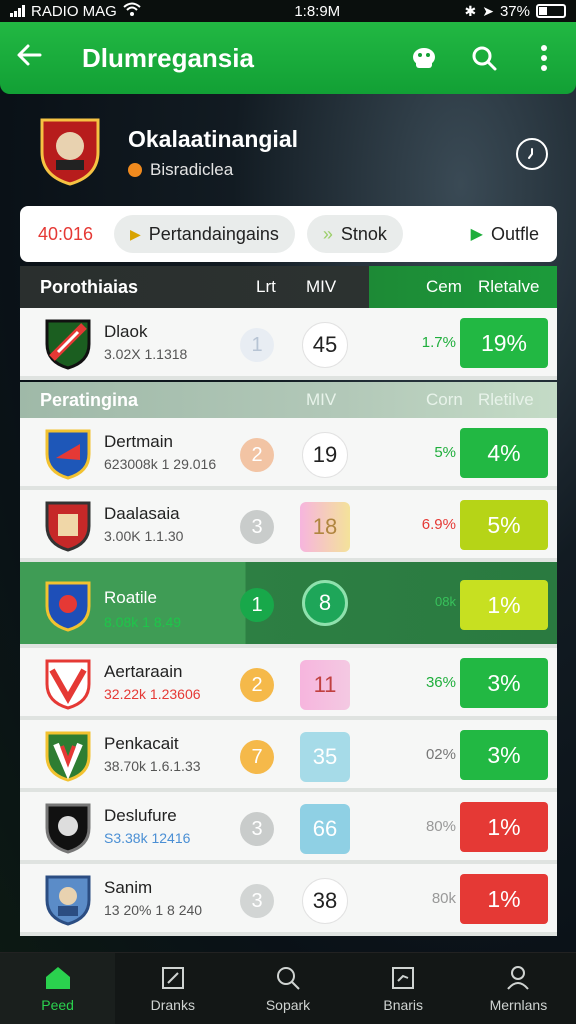  Describe the element at coordinates (288, 526) in the screenshot. I see `table-row: Daalasaia 3.00K 1.1.30 3 18 6.9% 5%` at that location.